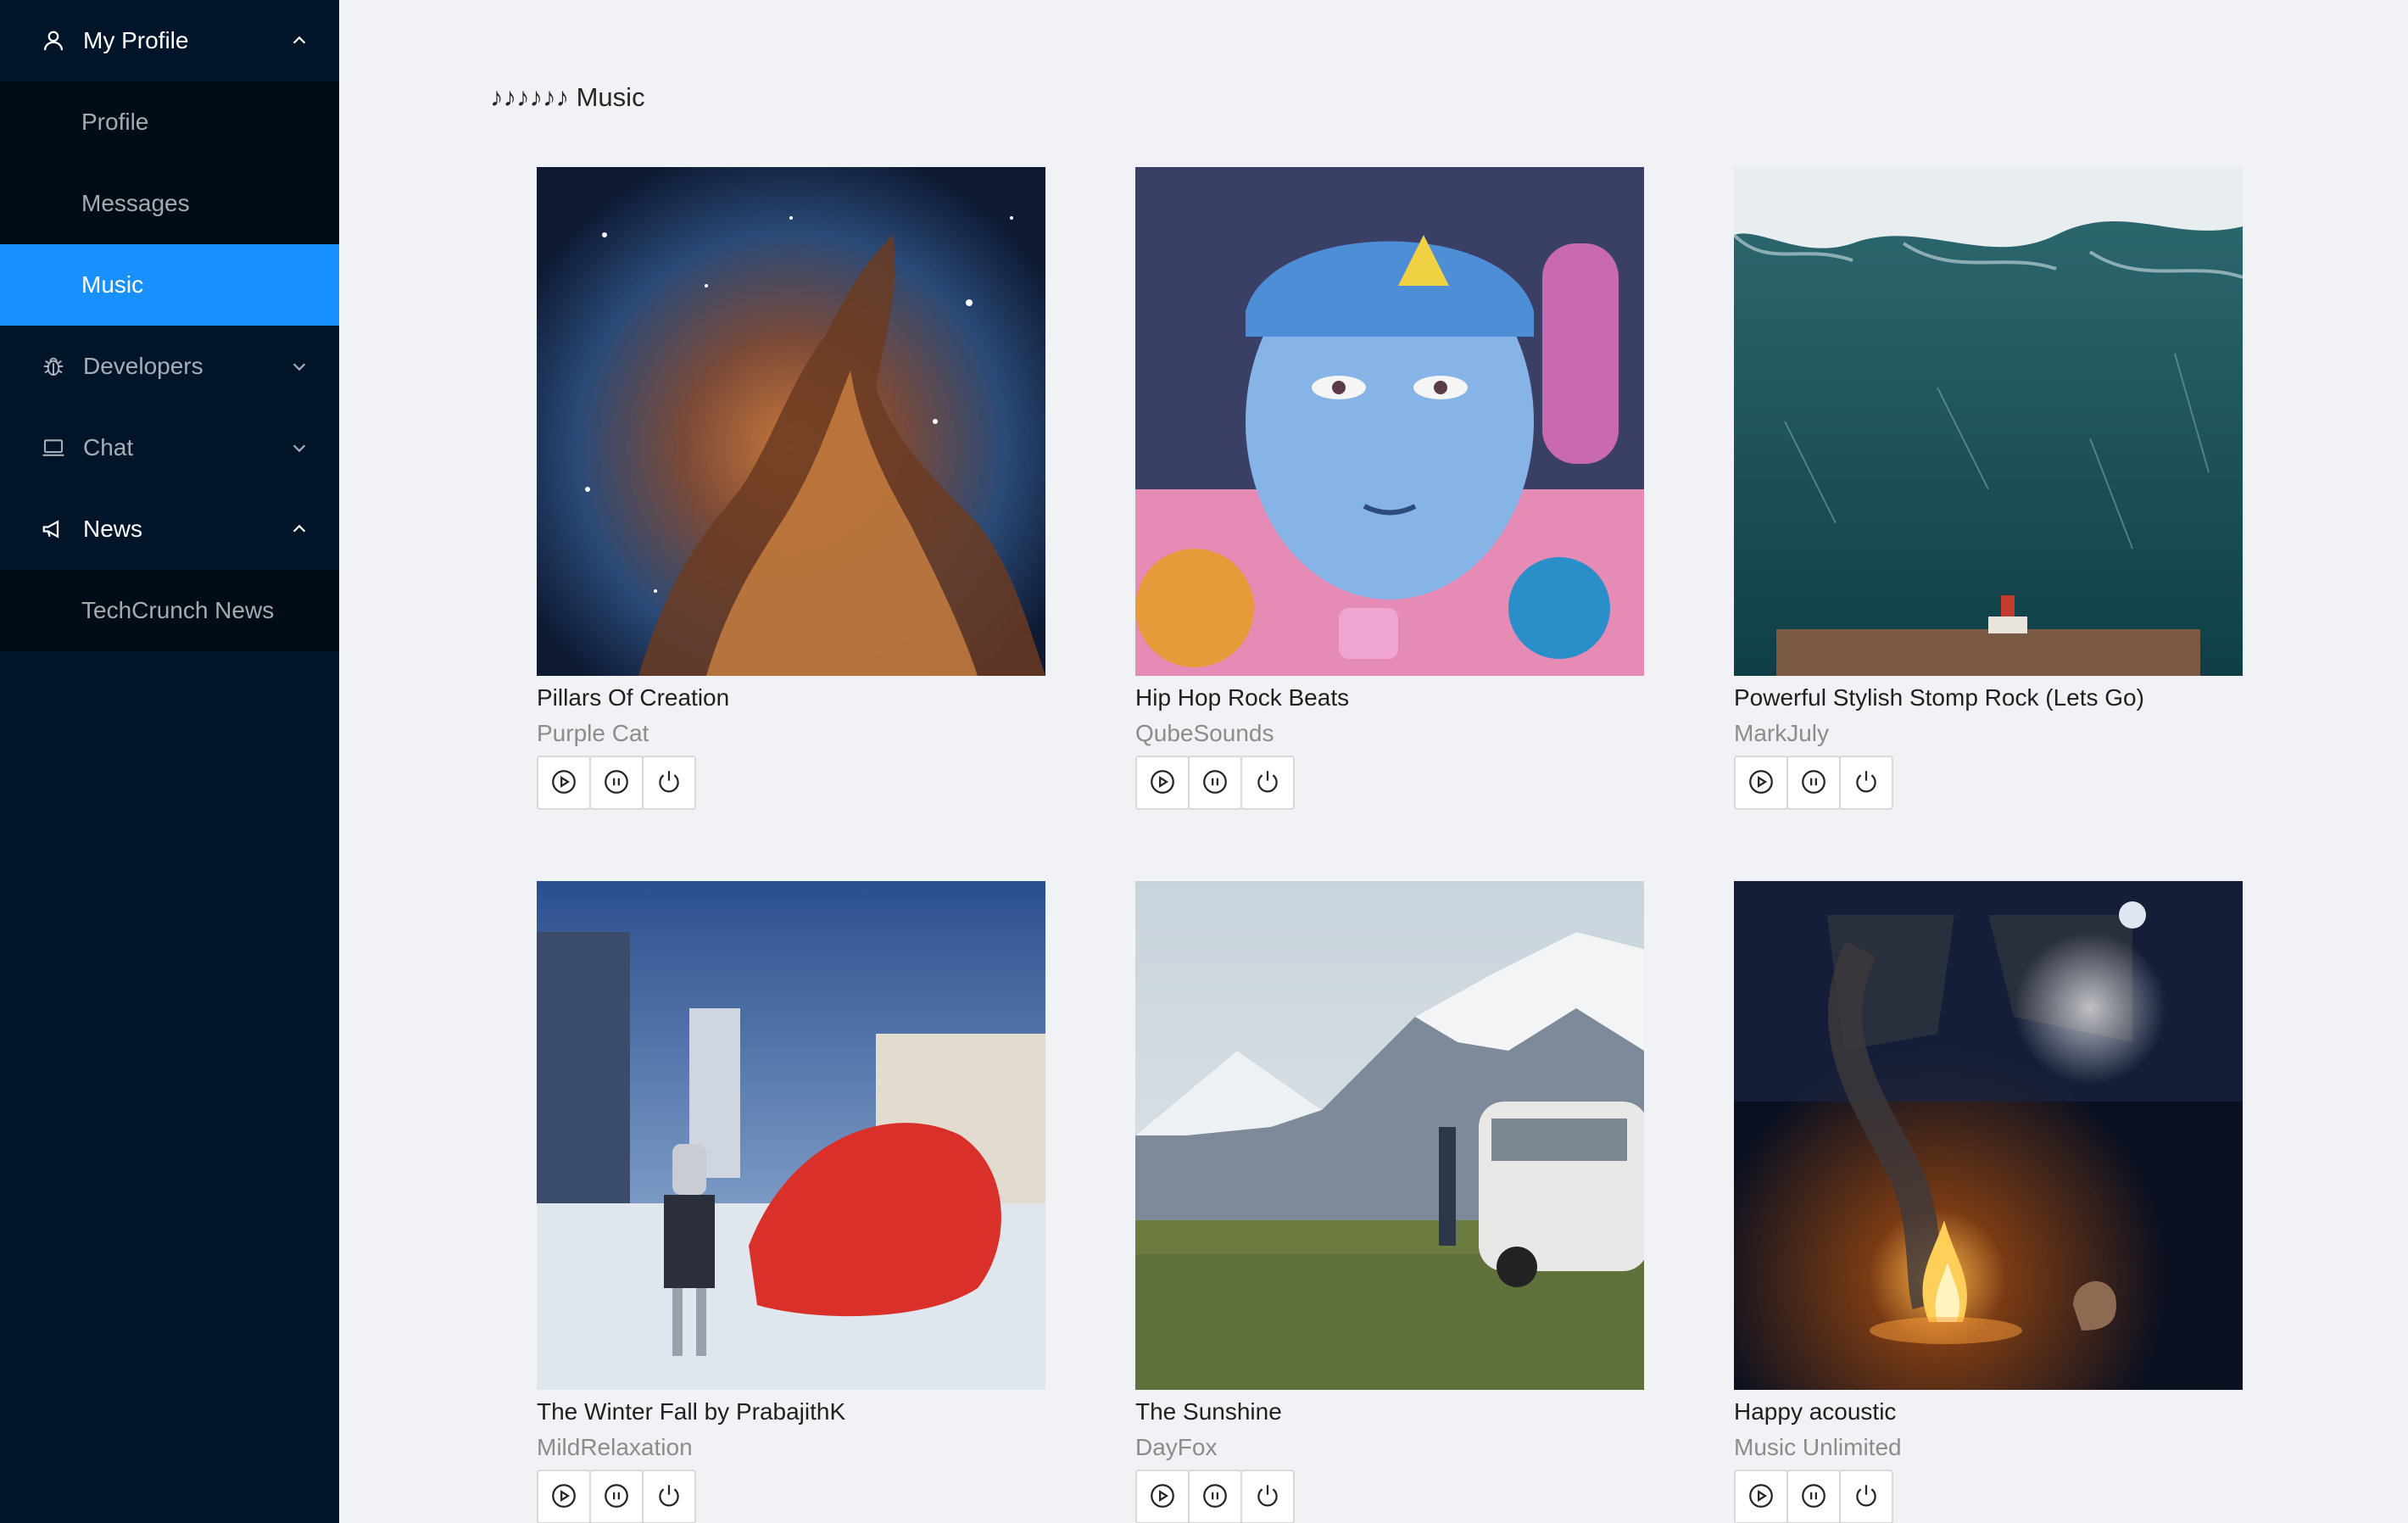 The width and height of the screenshot is (2408, 1523). I want to click on user-icon, so click(54, 40).